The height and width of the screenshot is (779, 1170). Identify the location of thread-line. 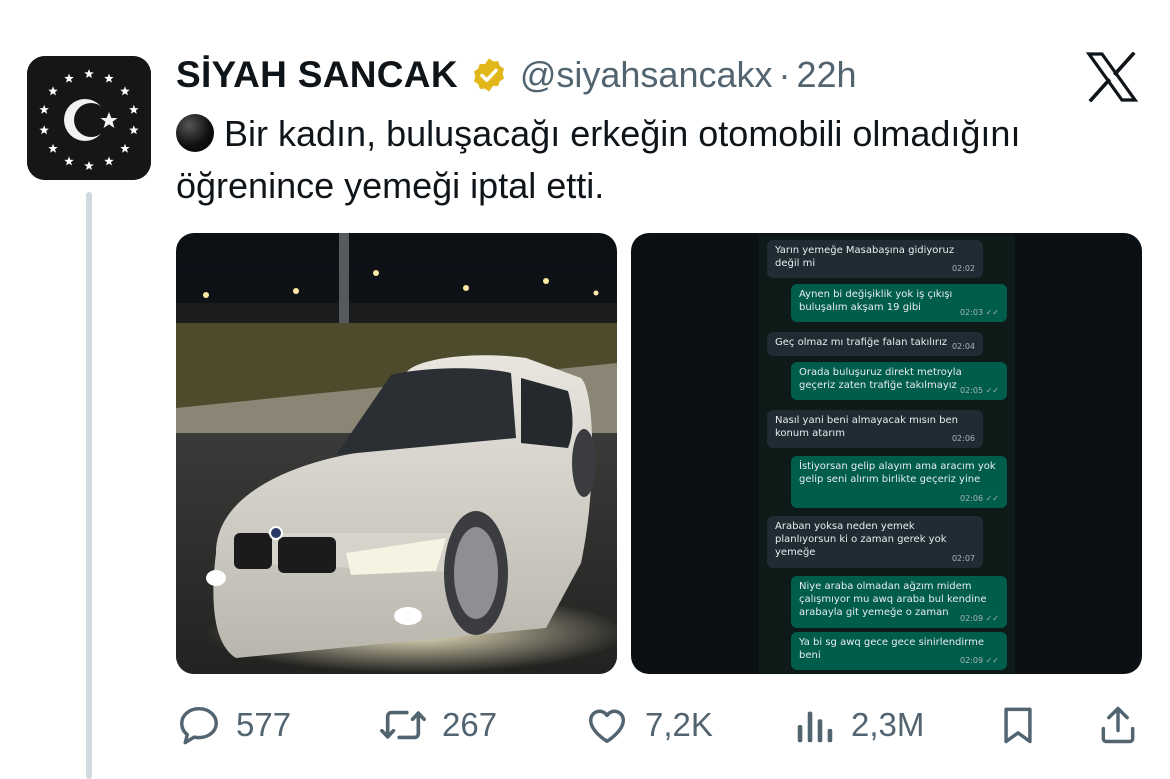
(89, 485).